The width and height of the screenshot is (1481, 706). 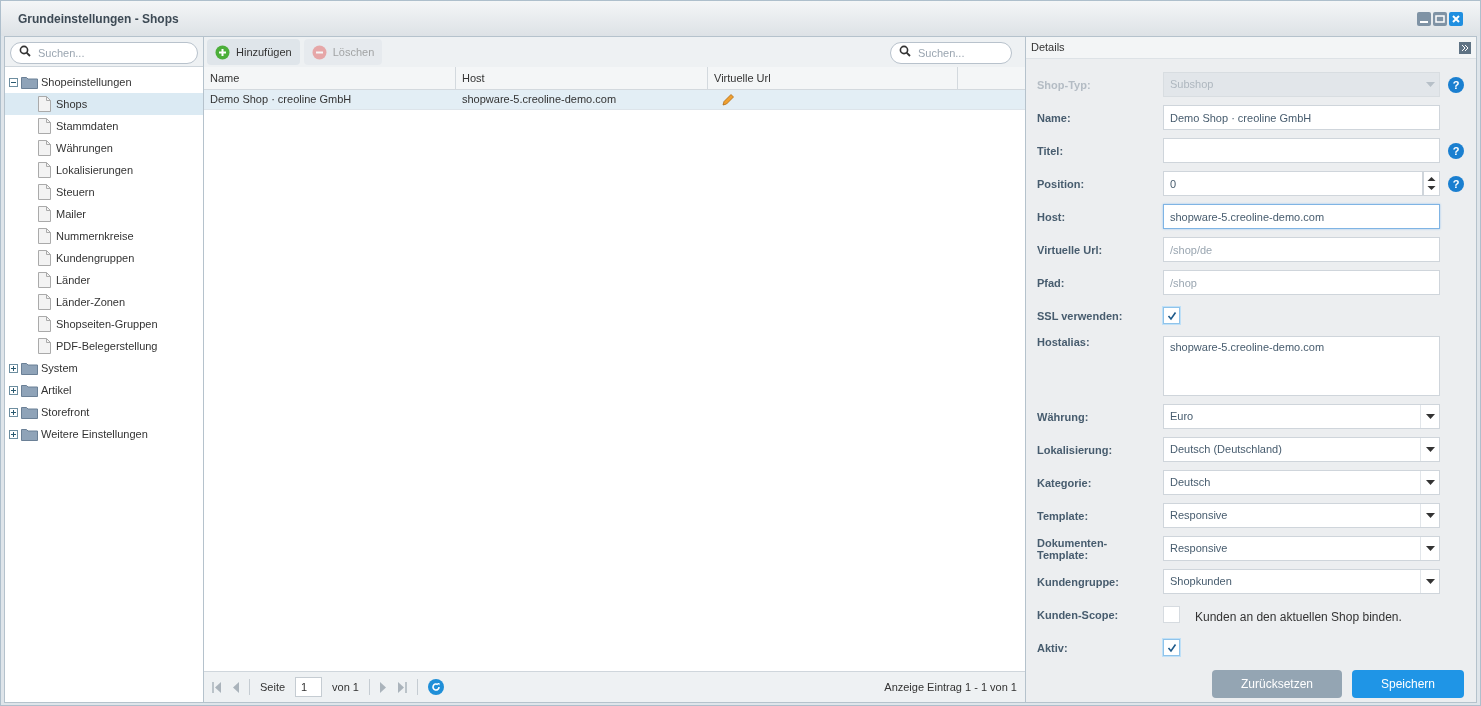 I want to click on tree-item: PDF-Belegerstellung, so click(x=104, y=346).